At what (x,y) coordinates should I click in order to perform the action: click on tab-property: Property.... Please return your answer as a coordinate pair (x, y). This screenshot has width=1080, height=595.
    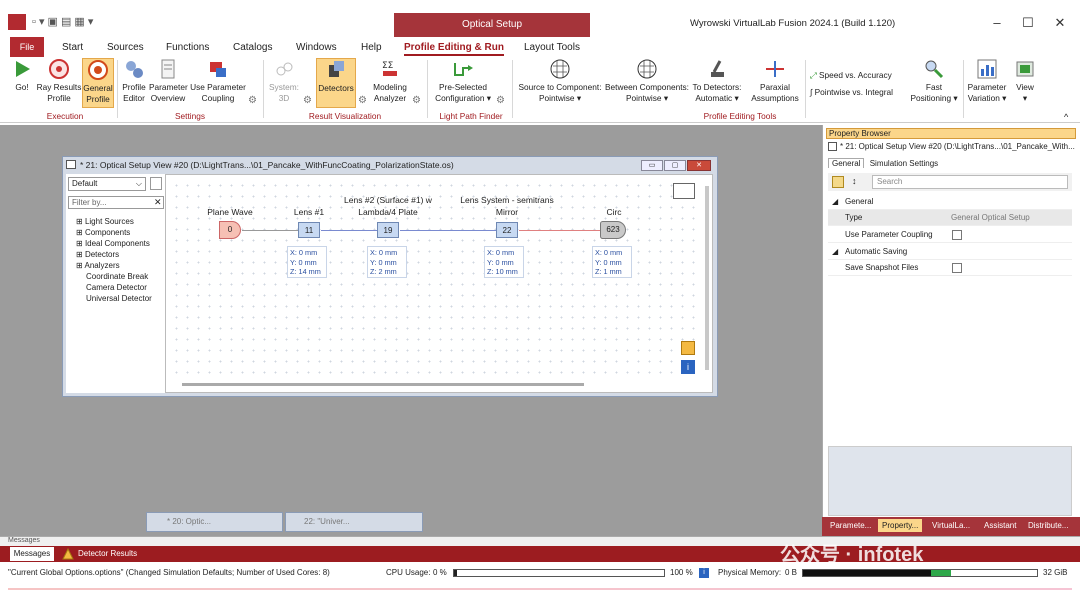
    Looking at the image, I should click on (900, 525).